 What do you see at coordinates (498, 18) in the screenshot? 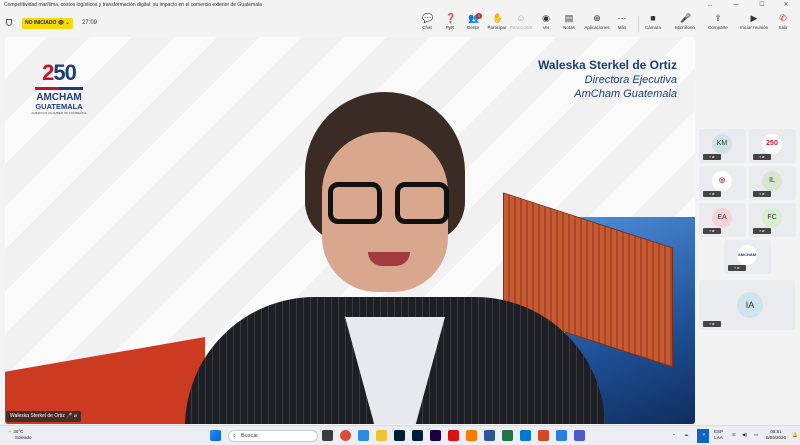
I see `raise-hand-icon: ✋` at bounding box center [498, 18].